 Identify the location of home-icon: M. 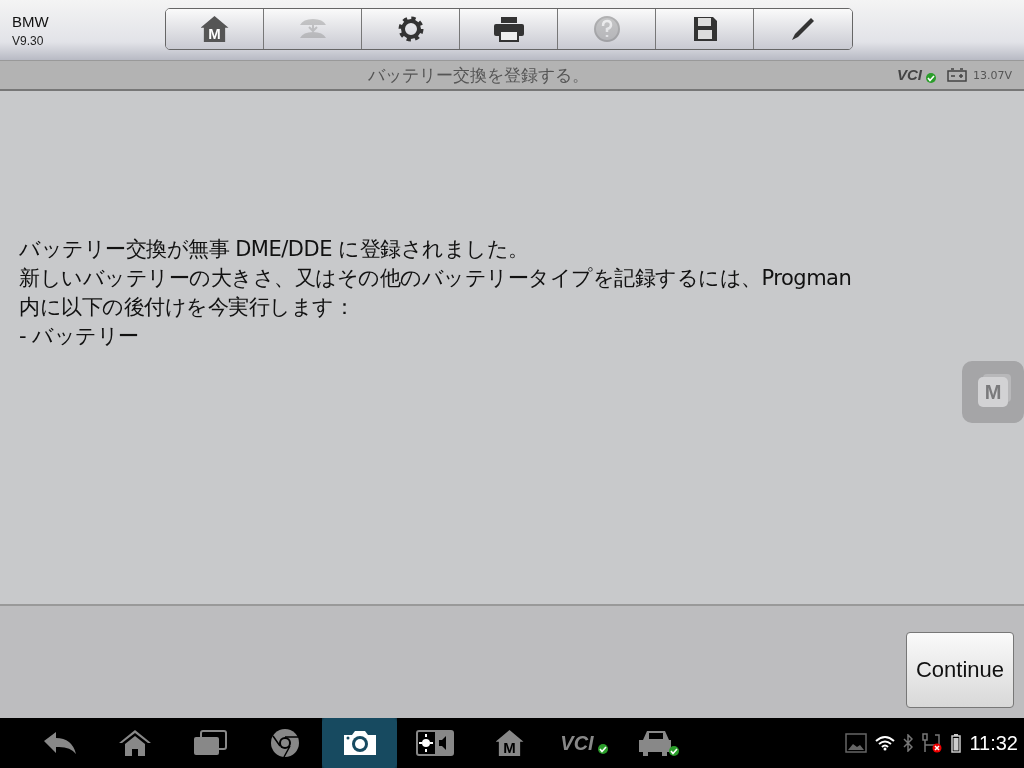
(214, 29).